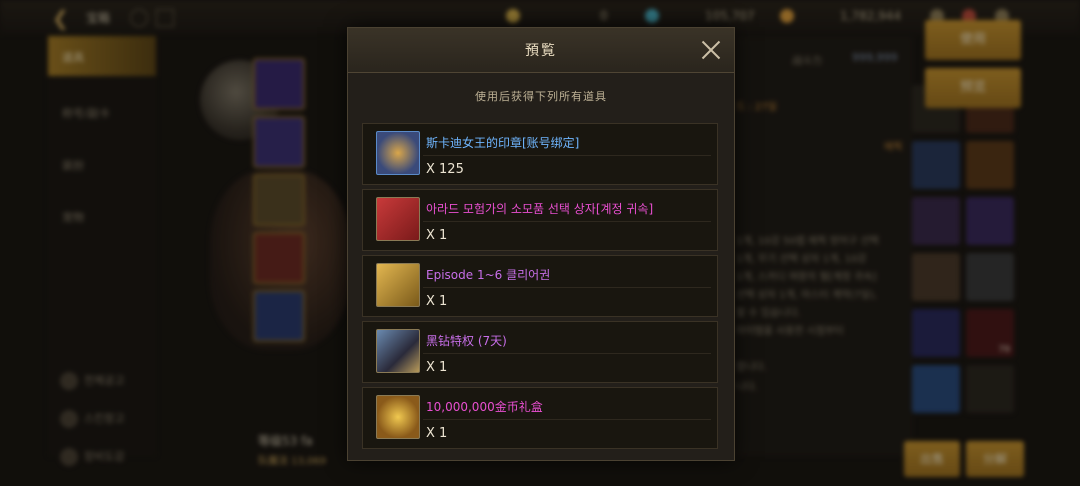 The width and height of the screenshot is (1080, 486). What do you see at coordinates (398, 351) in the screenshot?
I see `black-diamond-icon` at bounding box center [398, 351].